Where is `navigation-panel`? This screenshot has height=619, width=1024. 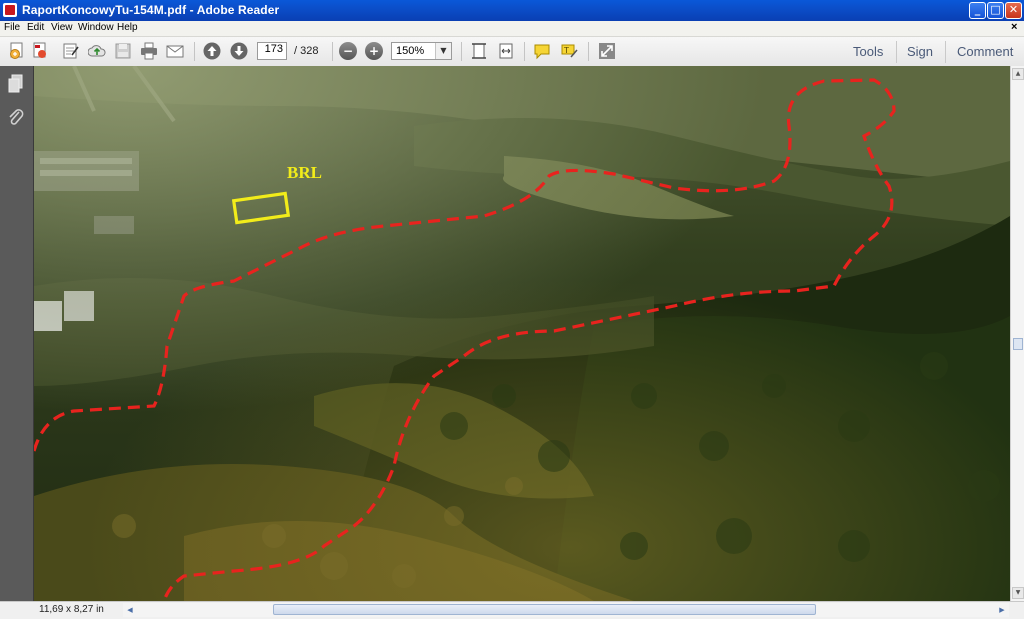 navigation-panel is located at coordinates (17, 333).